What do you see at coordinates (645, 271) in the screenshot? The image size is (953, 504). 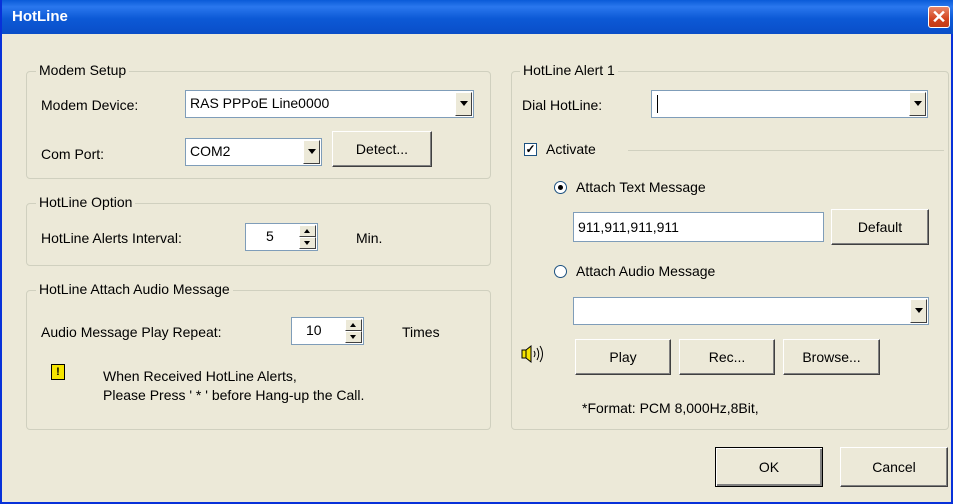 I see `attach-audio-label: Attach Audio Message` at bounding box center [645, 271].